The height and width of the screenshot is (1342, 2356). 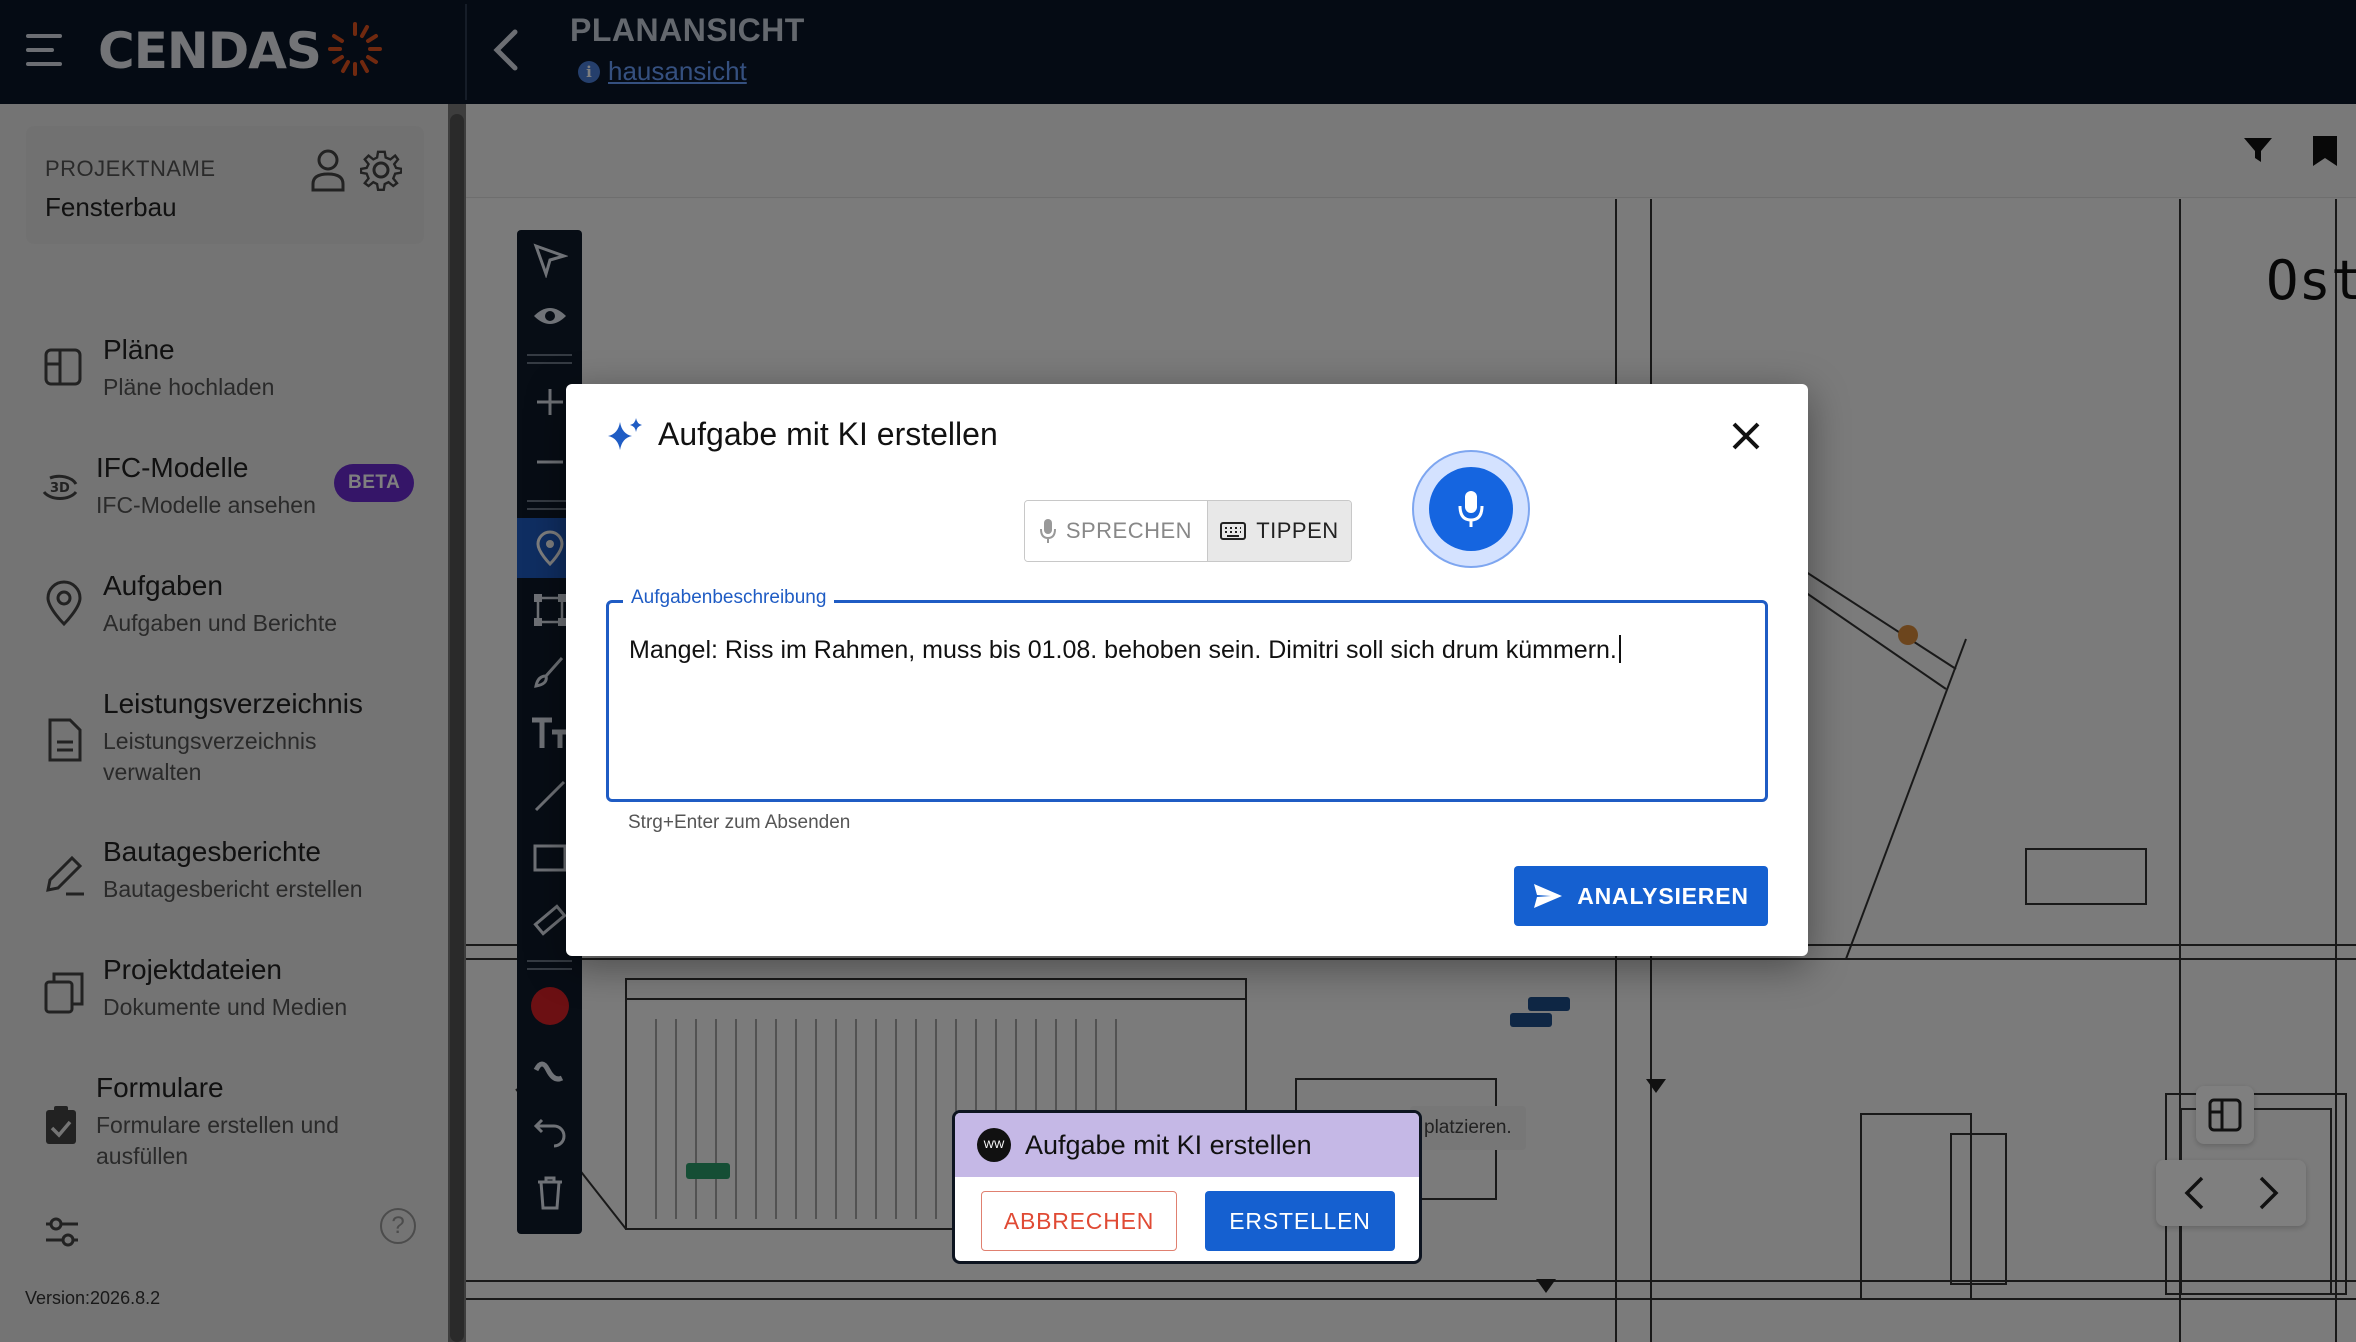 I want to click on mode-speak-button: SPRECHEN, so click(x=1116, y=531).